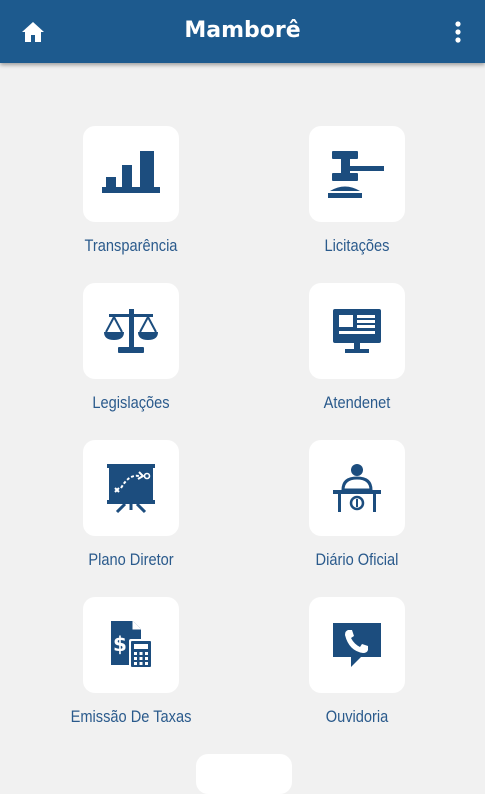 Image resolution: width=485 pixels, height=794 pixels. I want to click on tile-atendenet: Atendenet, so click(357, 353).